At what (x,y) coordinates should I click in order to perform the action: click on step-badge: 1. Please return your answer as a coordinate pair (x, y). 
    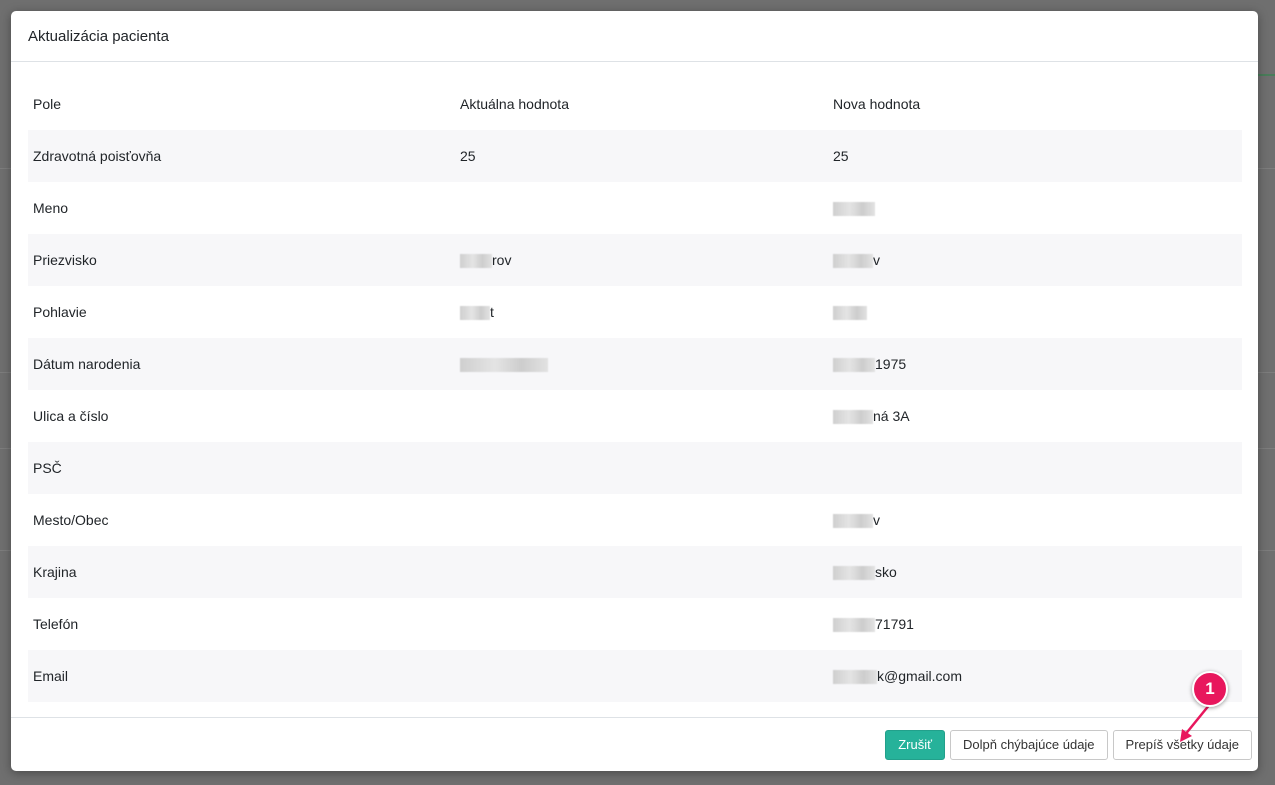
    Looking at the image, I should click on (1210, 689).